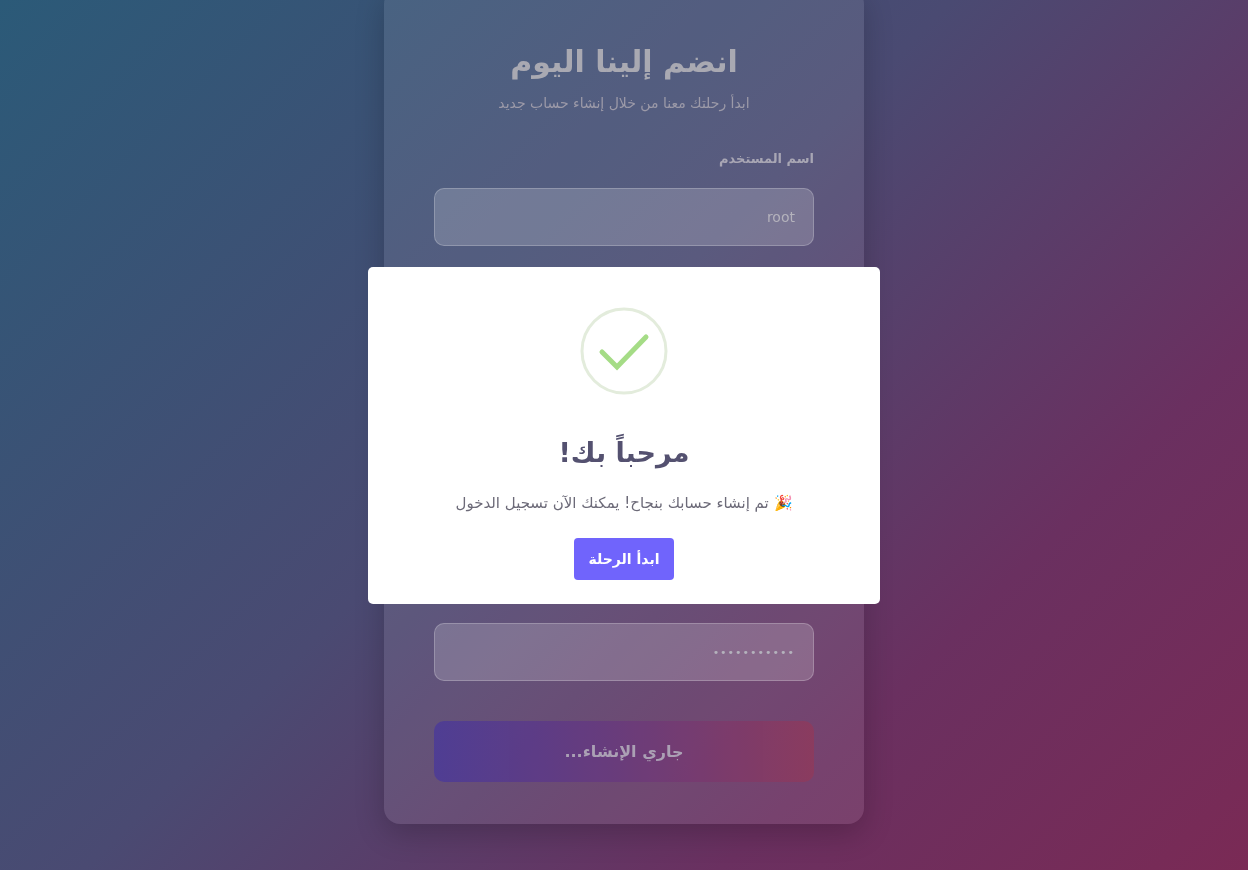 Image resolution: width=1248 pixels, height=870 pixels. I want to click on dialog-message: 🎉 تم إنشاء حسابك بنجاح! يمكنك الآن تسجيل الدخول, so click(624, 502).